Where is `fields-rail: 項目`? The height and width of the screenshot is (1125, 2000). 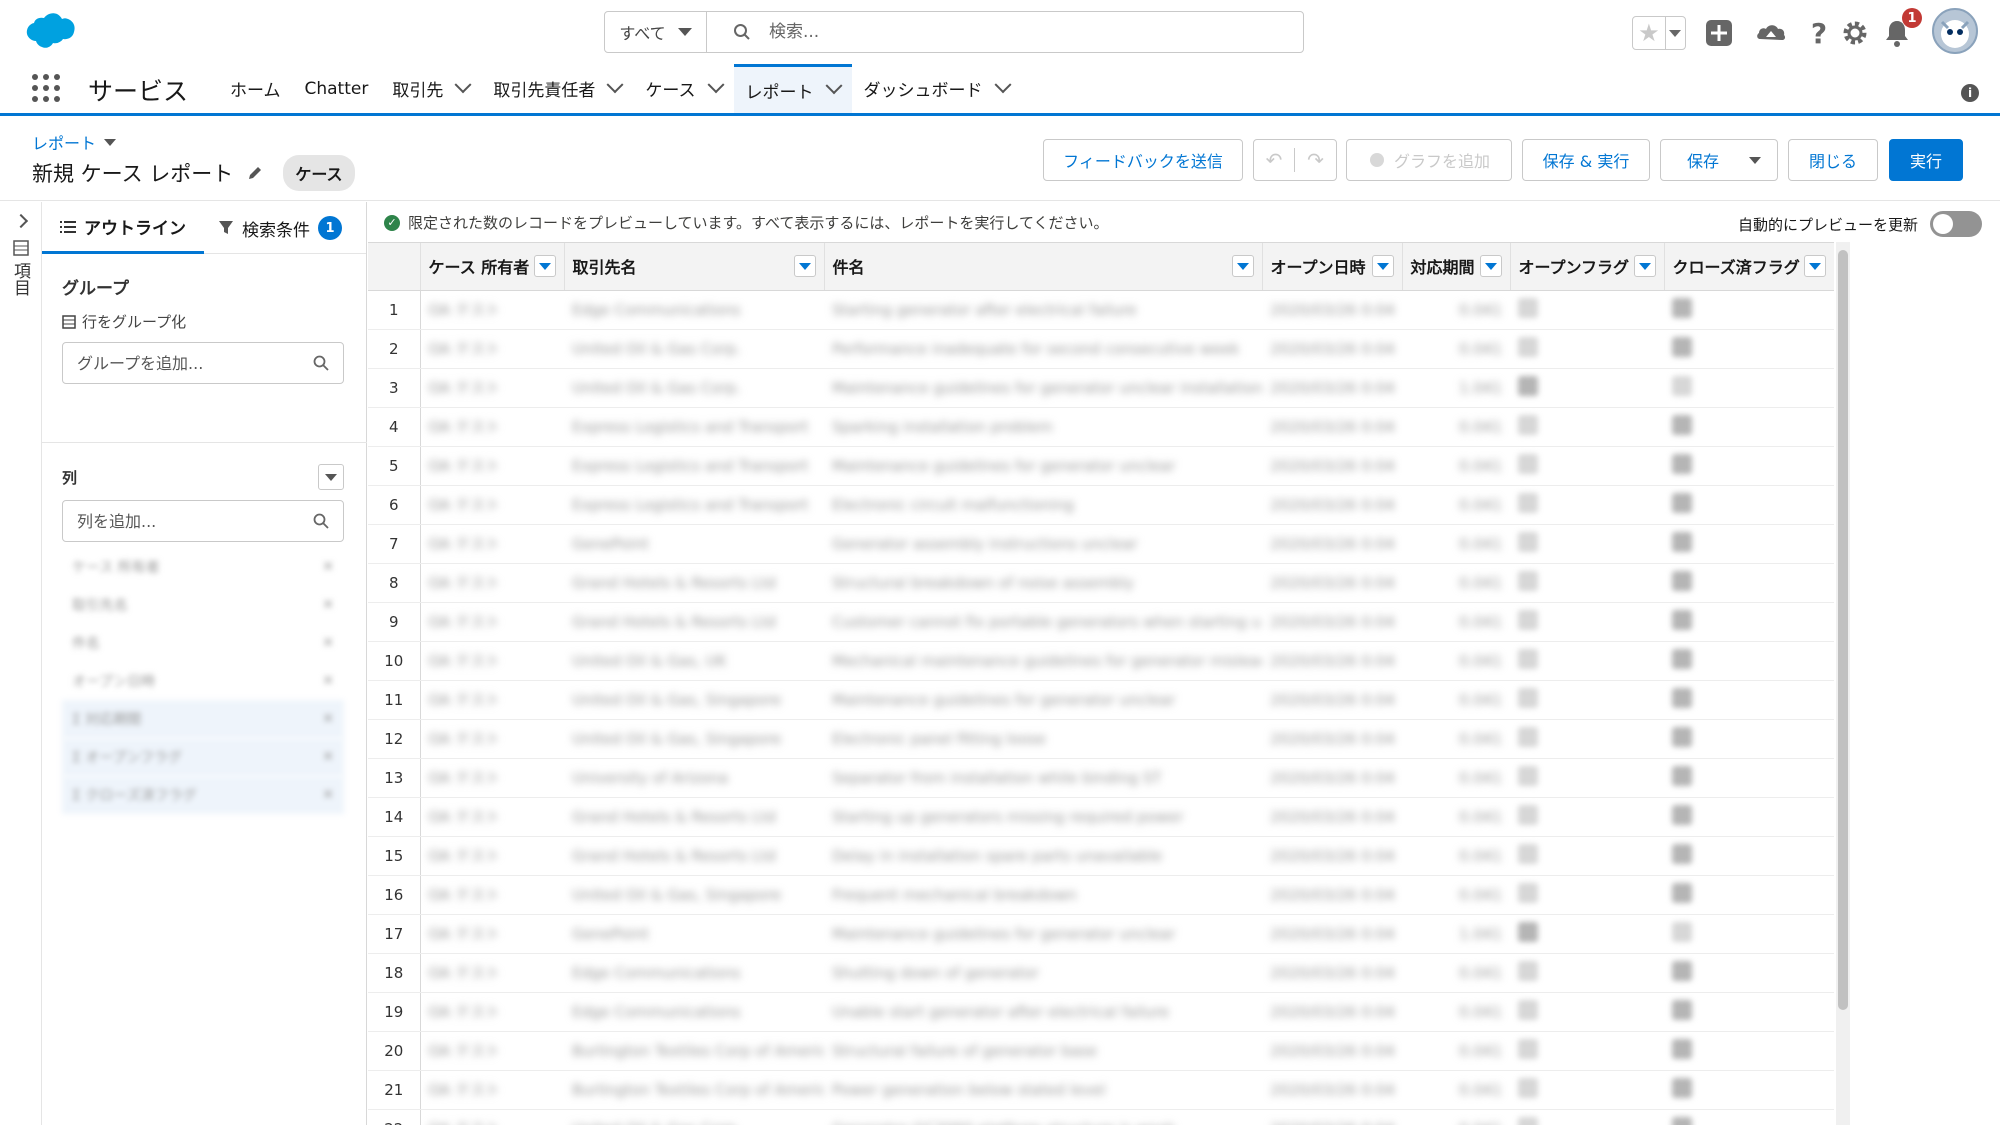 fields-rail: 項目 is located at coordinates (21, 663).